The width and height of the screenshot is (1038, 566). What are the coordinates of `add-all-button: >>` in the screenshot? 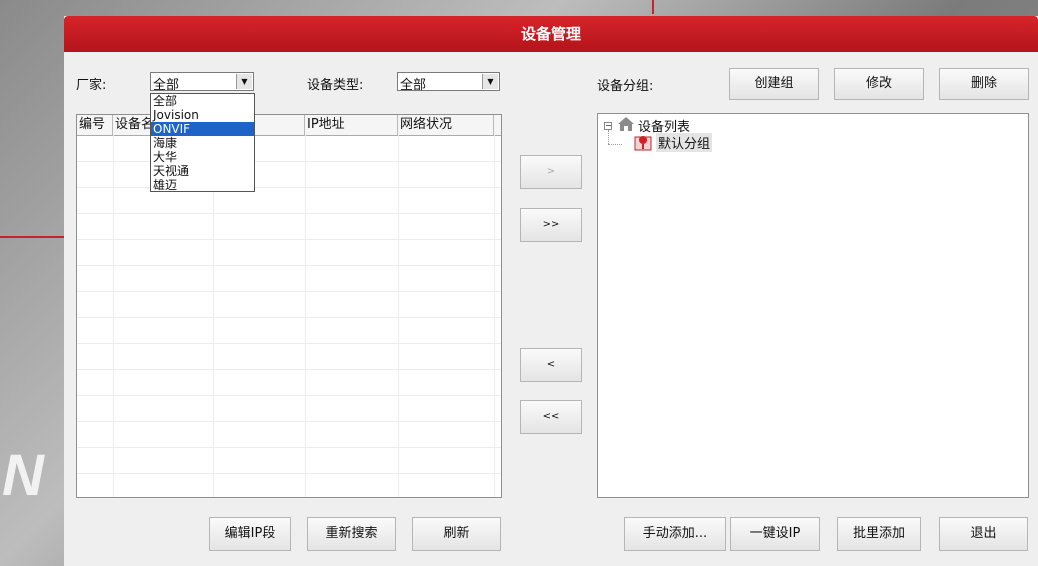 It's located at (551, 225).